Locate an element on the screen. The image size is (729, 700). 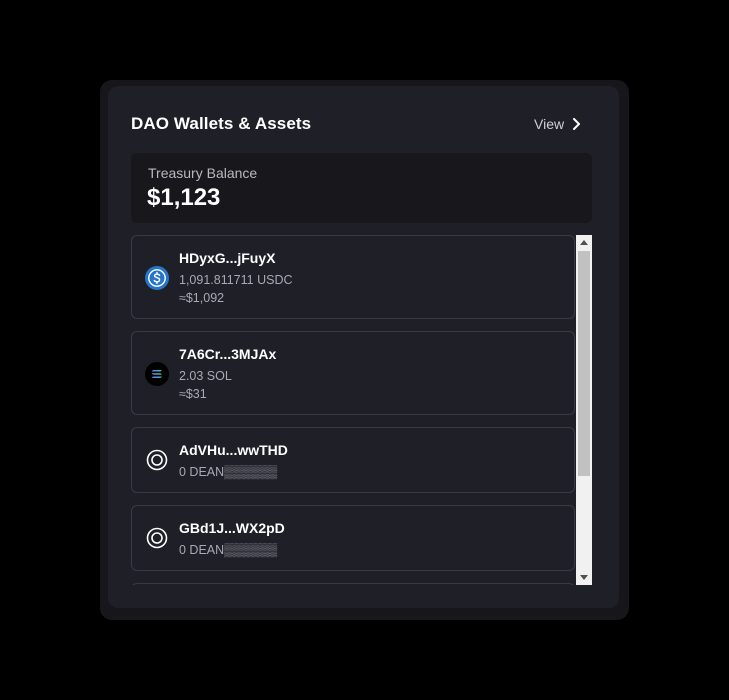
wallet-usd-value: ≈$1,092 is located at coordinates (202, 298).